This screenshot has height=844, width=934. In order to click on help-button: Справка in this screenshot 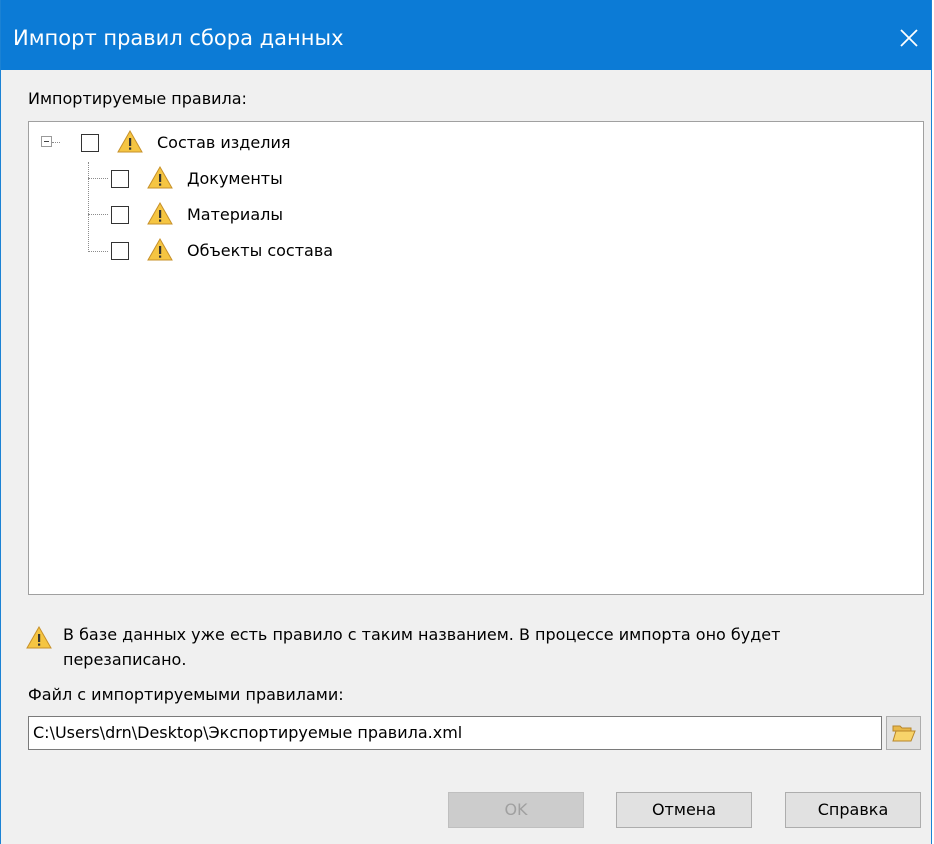, I will do `click(853, 810)`.